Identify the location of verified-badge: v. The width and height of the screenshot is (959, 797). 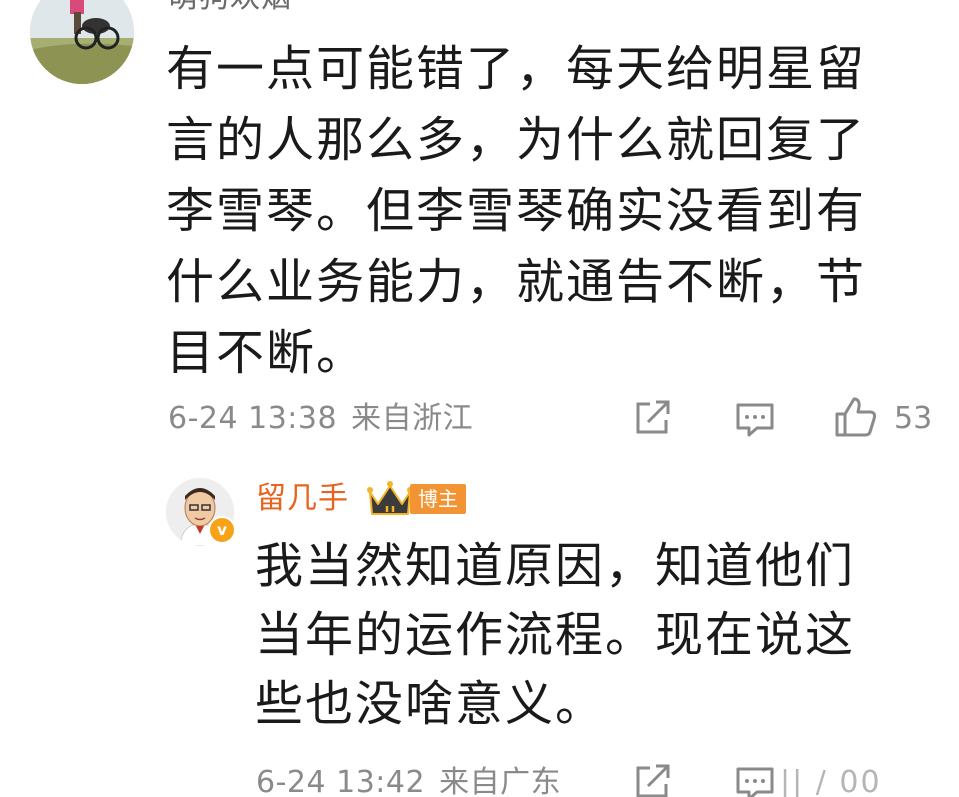
(222, 530).